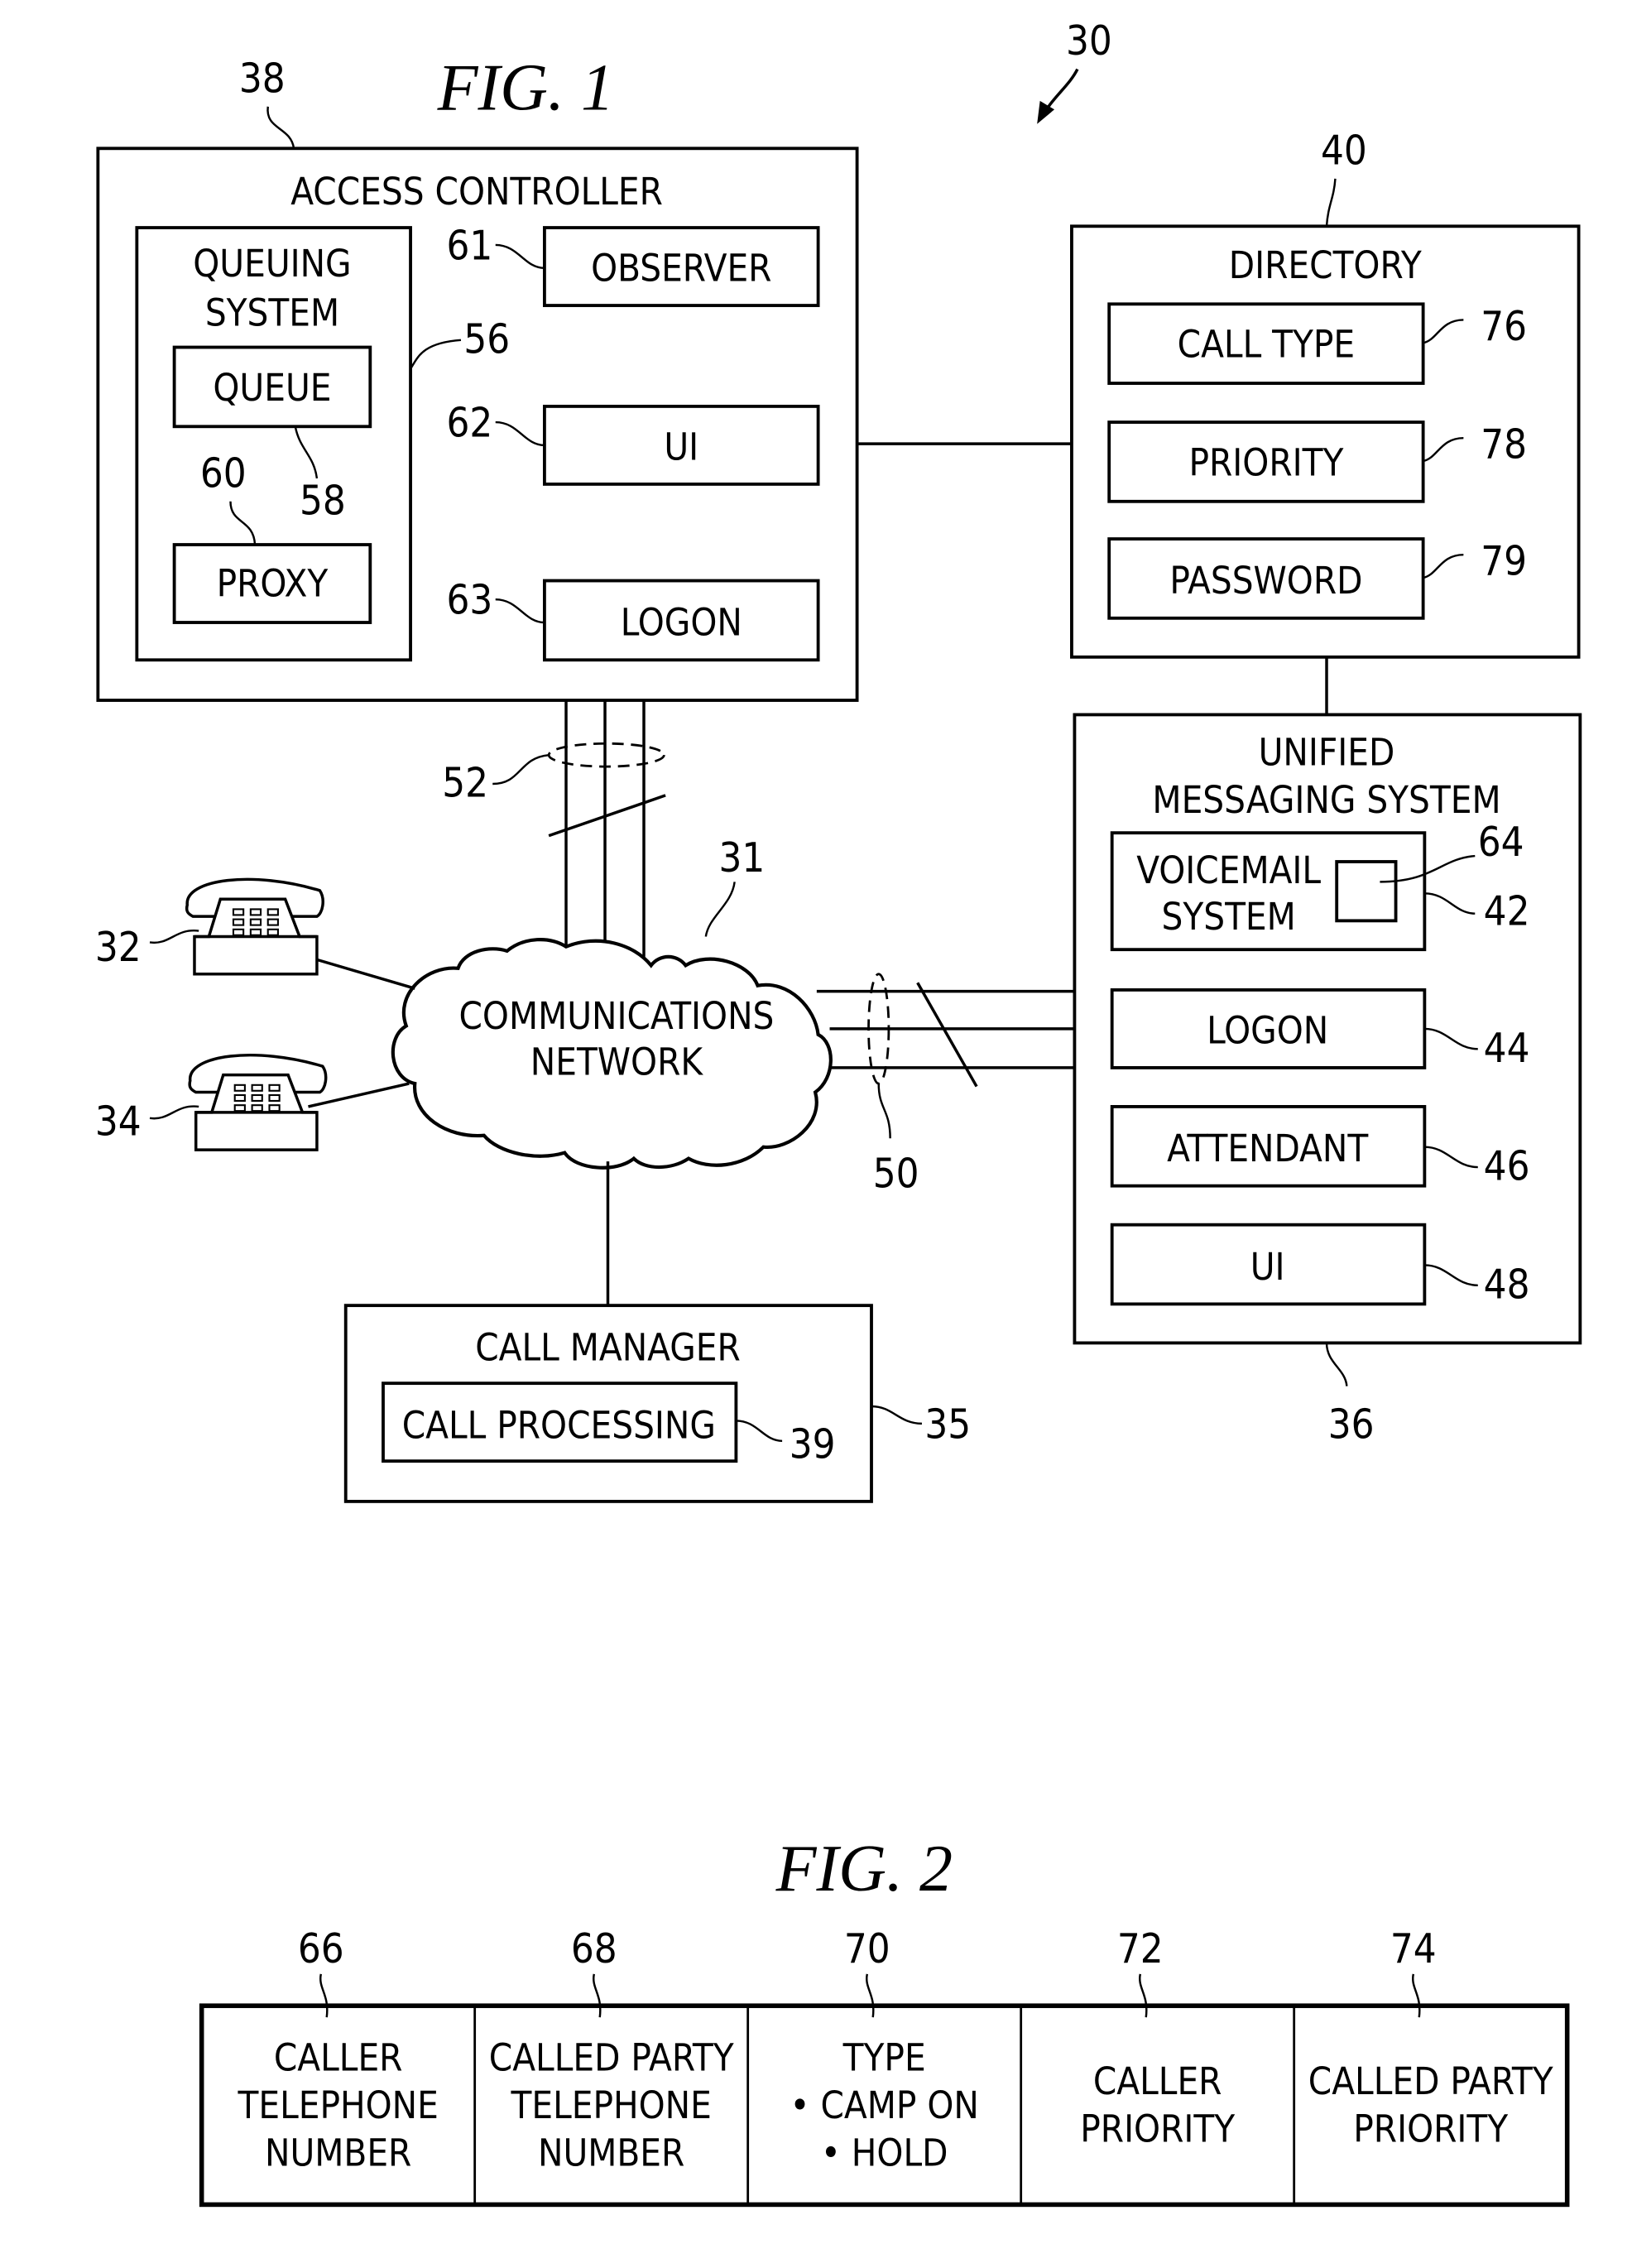 This screenshot has width=1632, height=2268. I want to click on ref-48: 48, so click(1507, 1284).